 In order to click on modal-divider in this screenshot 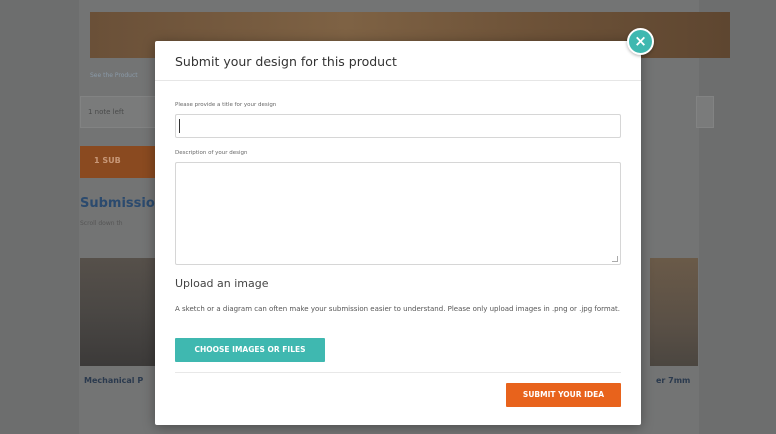, I will do `click(398, 372)`.